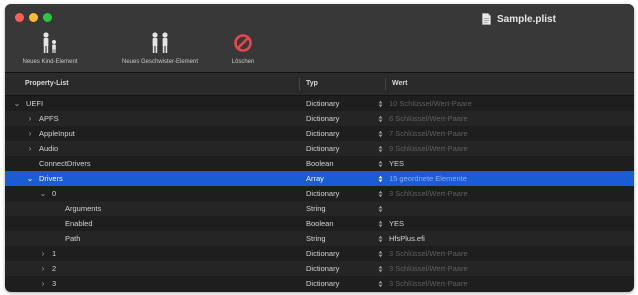  Describe the element at coordinates (33, 17) in the screenshot. I see `minimize-window-button` at that location.